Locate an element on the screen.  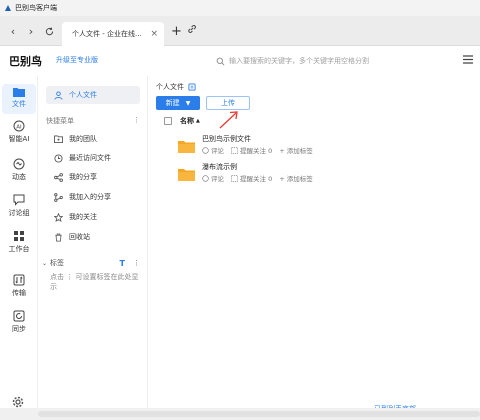
file-row: 瀑布流示例 评论 提醒关注 0 + 添加标签 is located at coordinates (278, 176).